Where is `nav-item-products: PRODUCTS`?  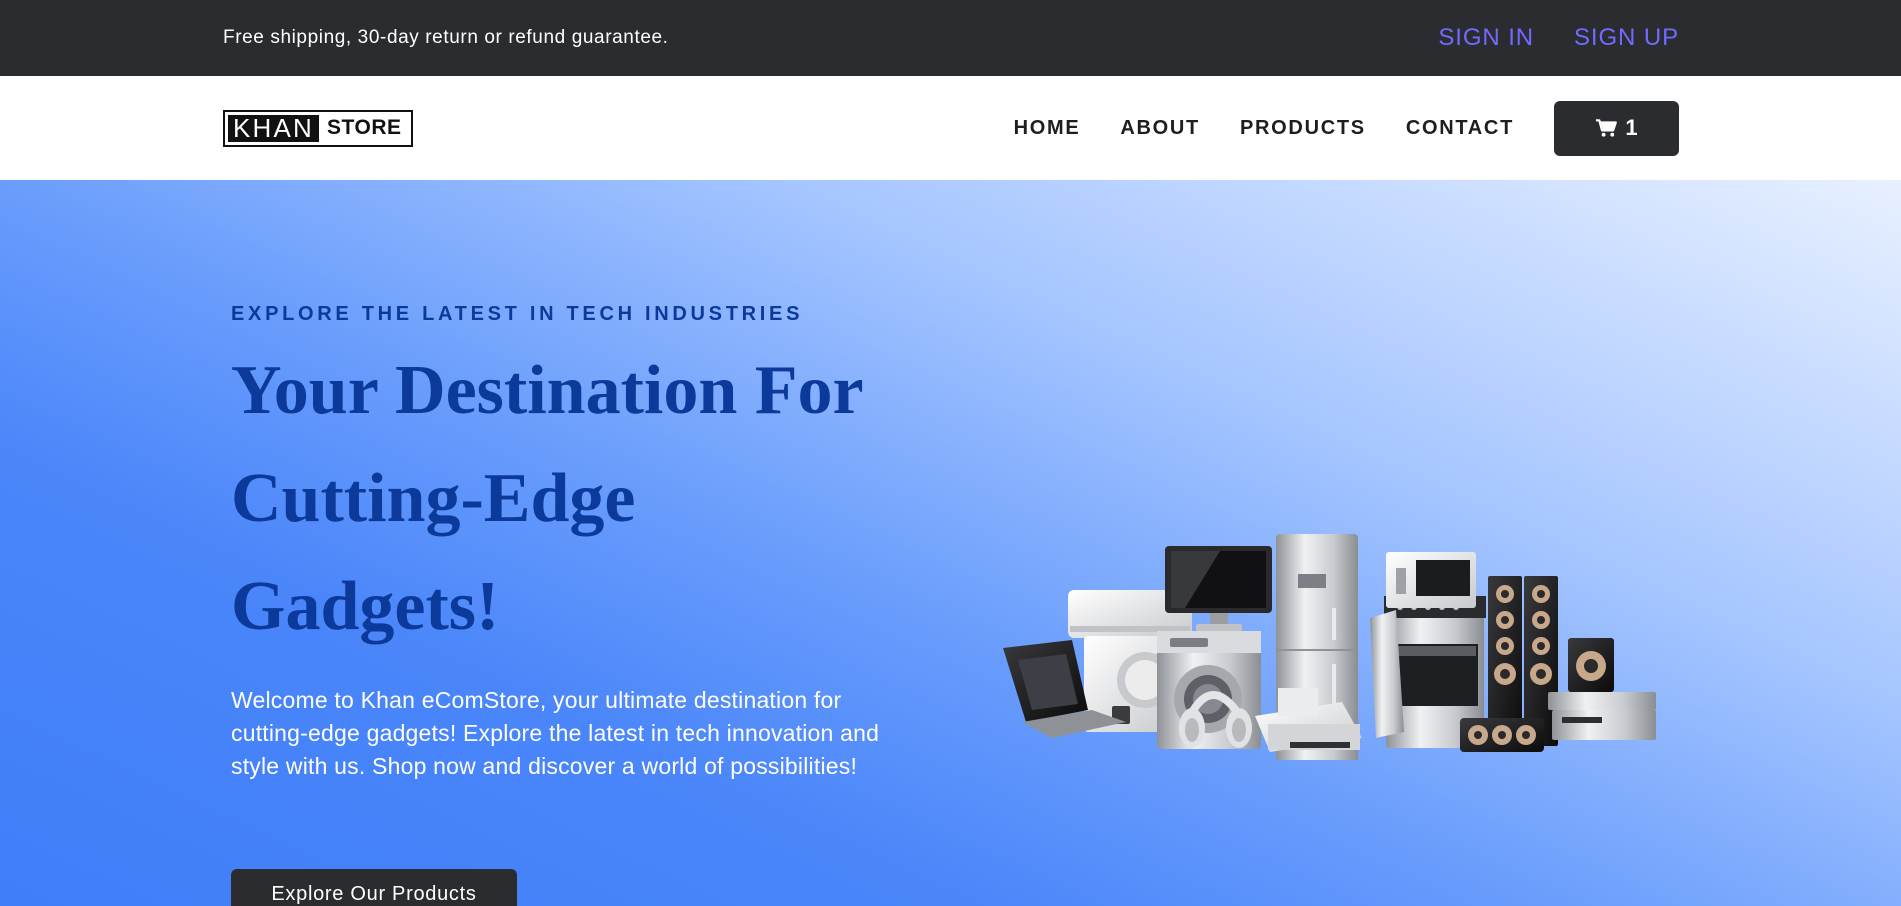
nav-item-products: PRODUCTS is located at coordinates (1303, 128).